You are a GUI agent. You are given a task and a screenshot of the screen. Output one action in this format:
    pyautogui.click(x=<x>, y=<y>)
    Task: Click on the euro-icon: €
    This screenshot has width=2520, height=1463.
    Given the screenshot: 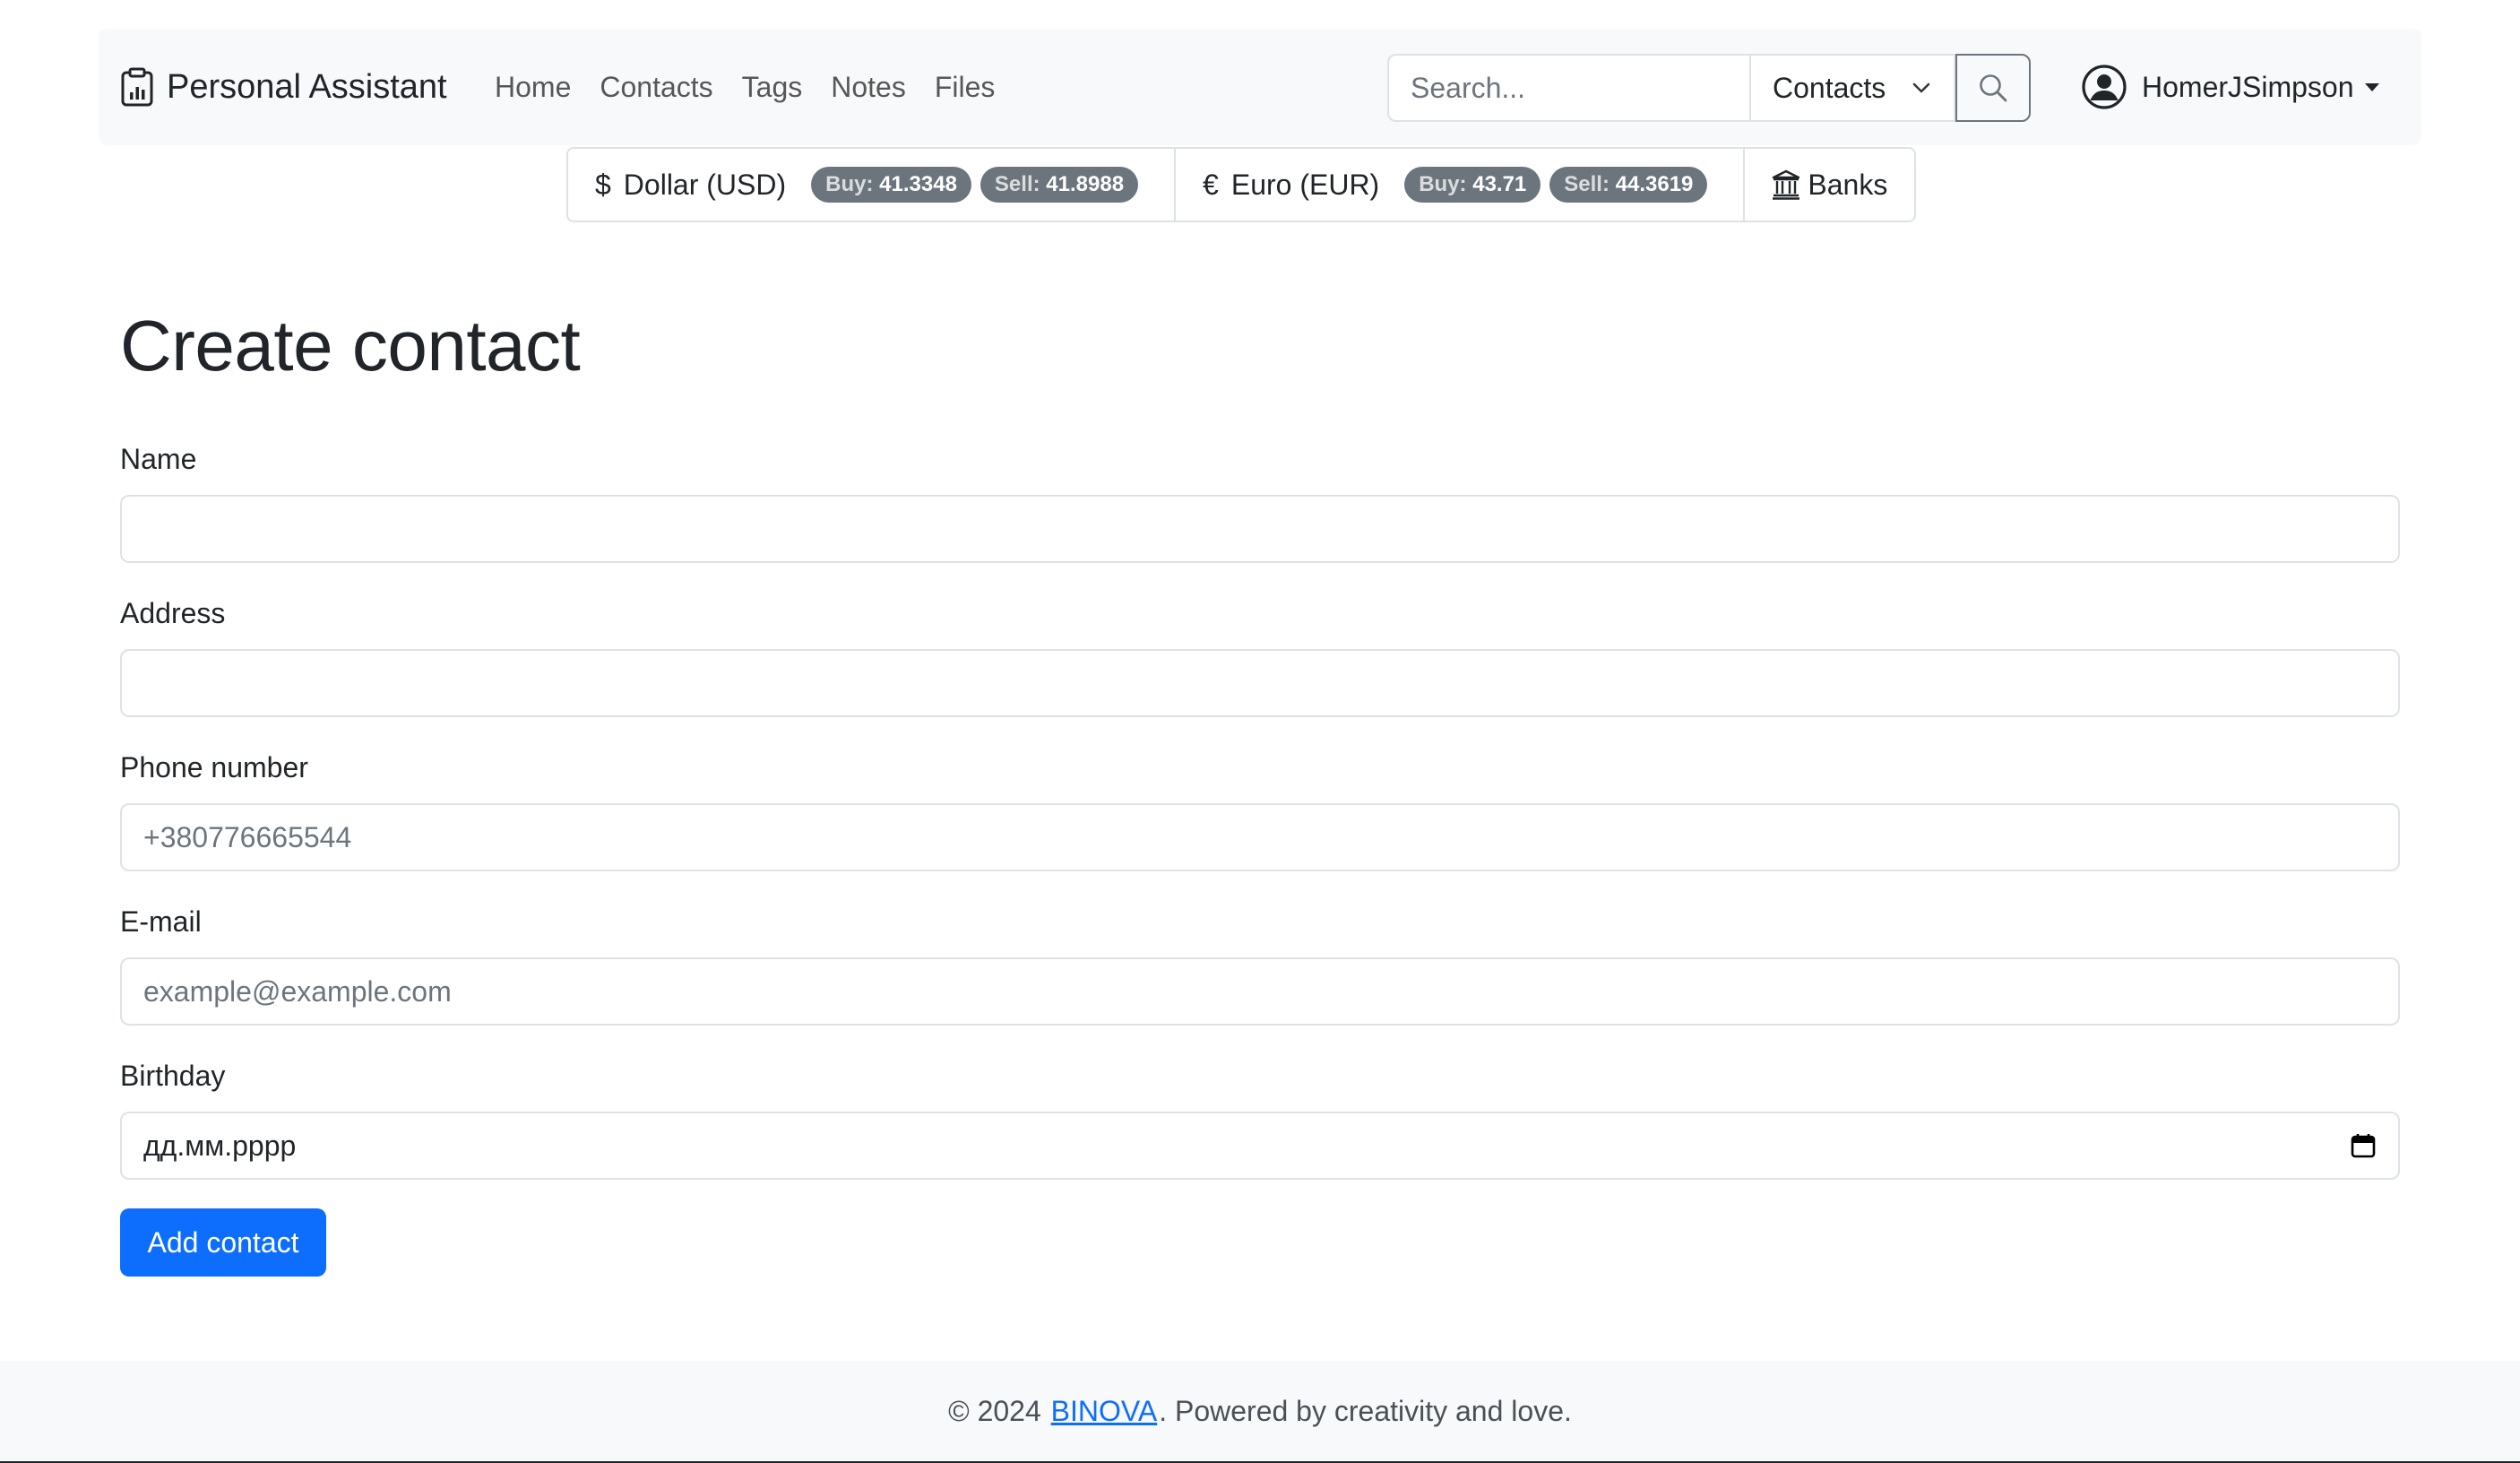 What is the action you would take?
    pyautogui.click(x=1211, y=185)
    